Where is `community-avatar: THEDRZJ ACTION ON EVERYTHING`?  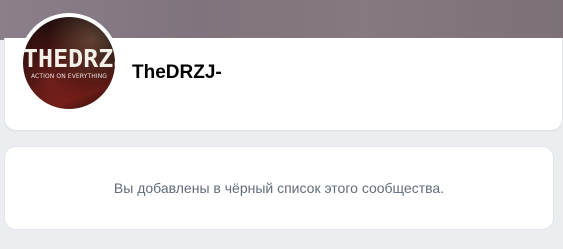 community-avatar: THEDRZJ ACTION ON EVERYTHING is located at coordinates (69, 63).